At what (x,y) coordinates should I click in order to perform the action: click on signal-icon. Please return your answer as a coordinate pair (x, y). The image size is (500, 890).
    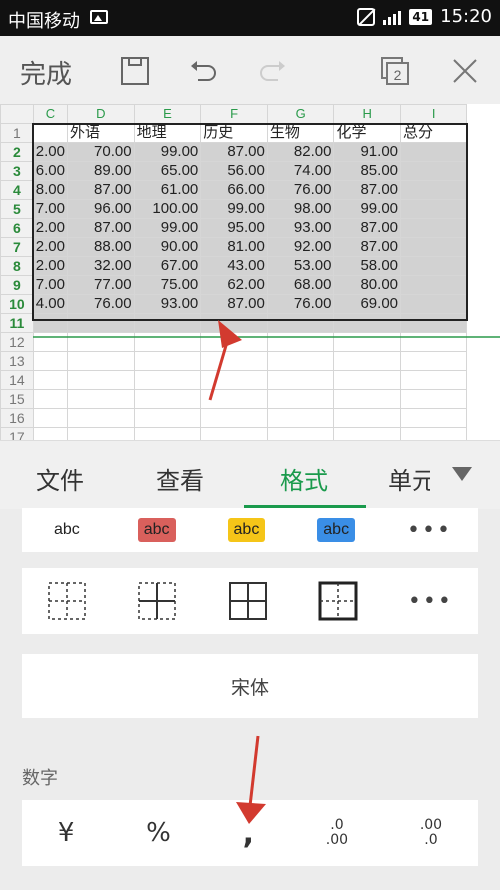
    Looking at the image, I should click on (392, 17).